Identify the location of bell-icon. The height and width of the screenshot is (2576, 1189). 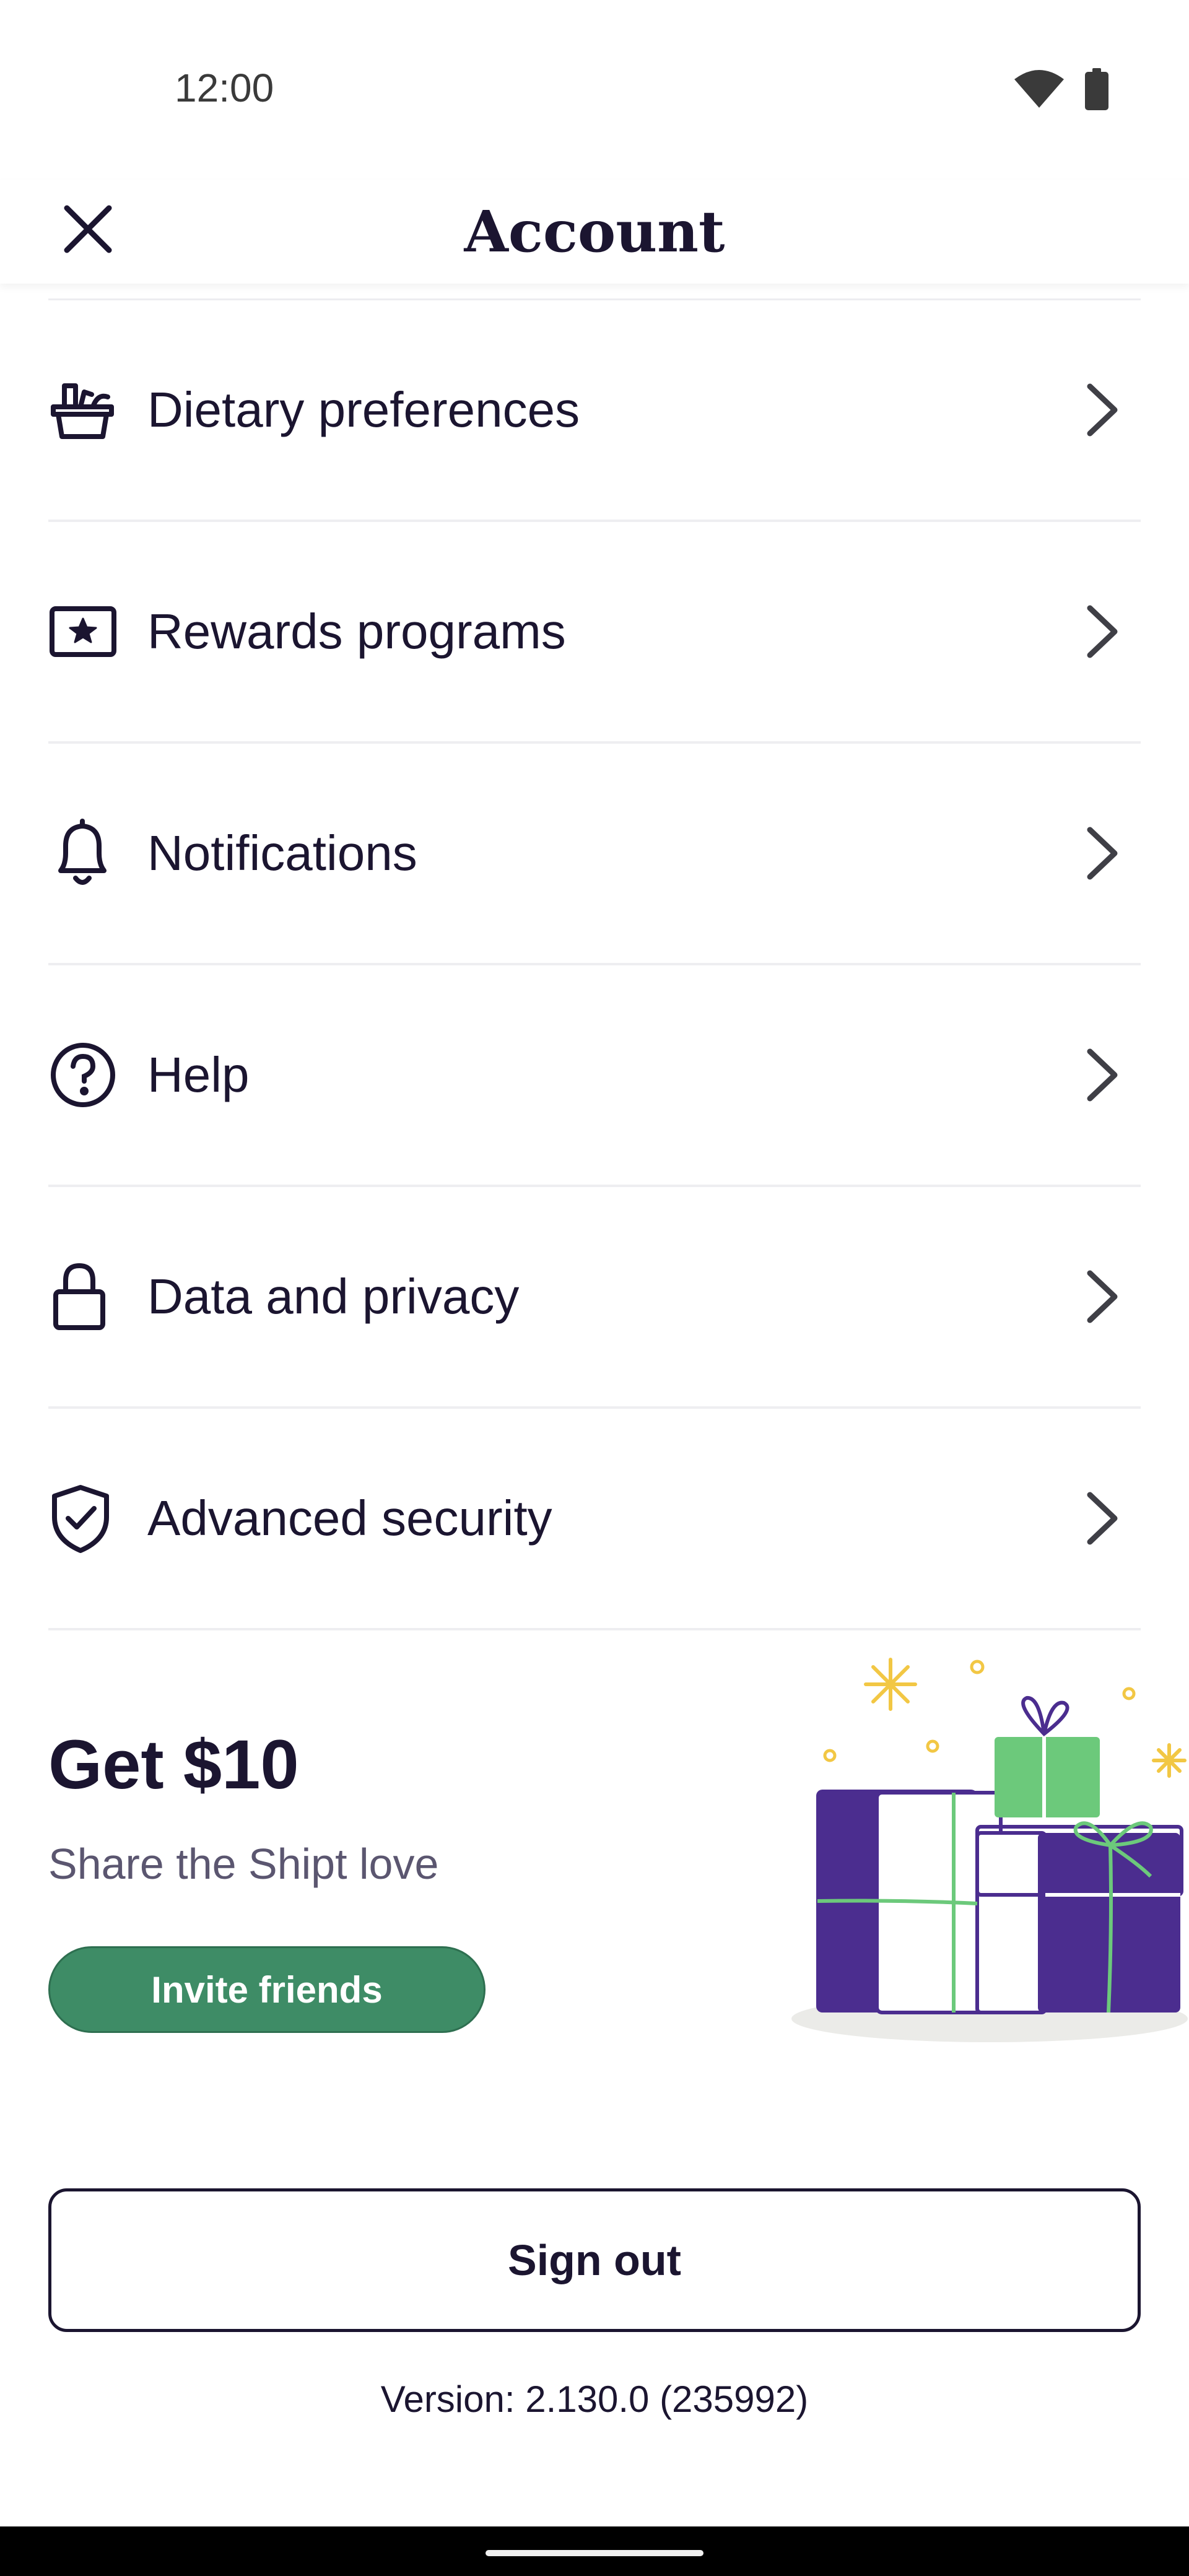
(85, 853).